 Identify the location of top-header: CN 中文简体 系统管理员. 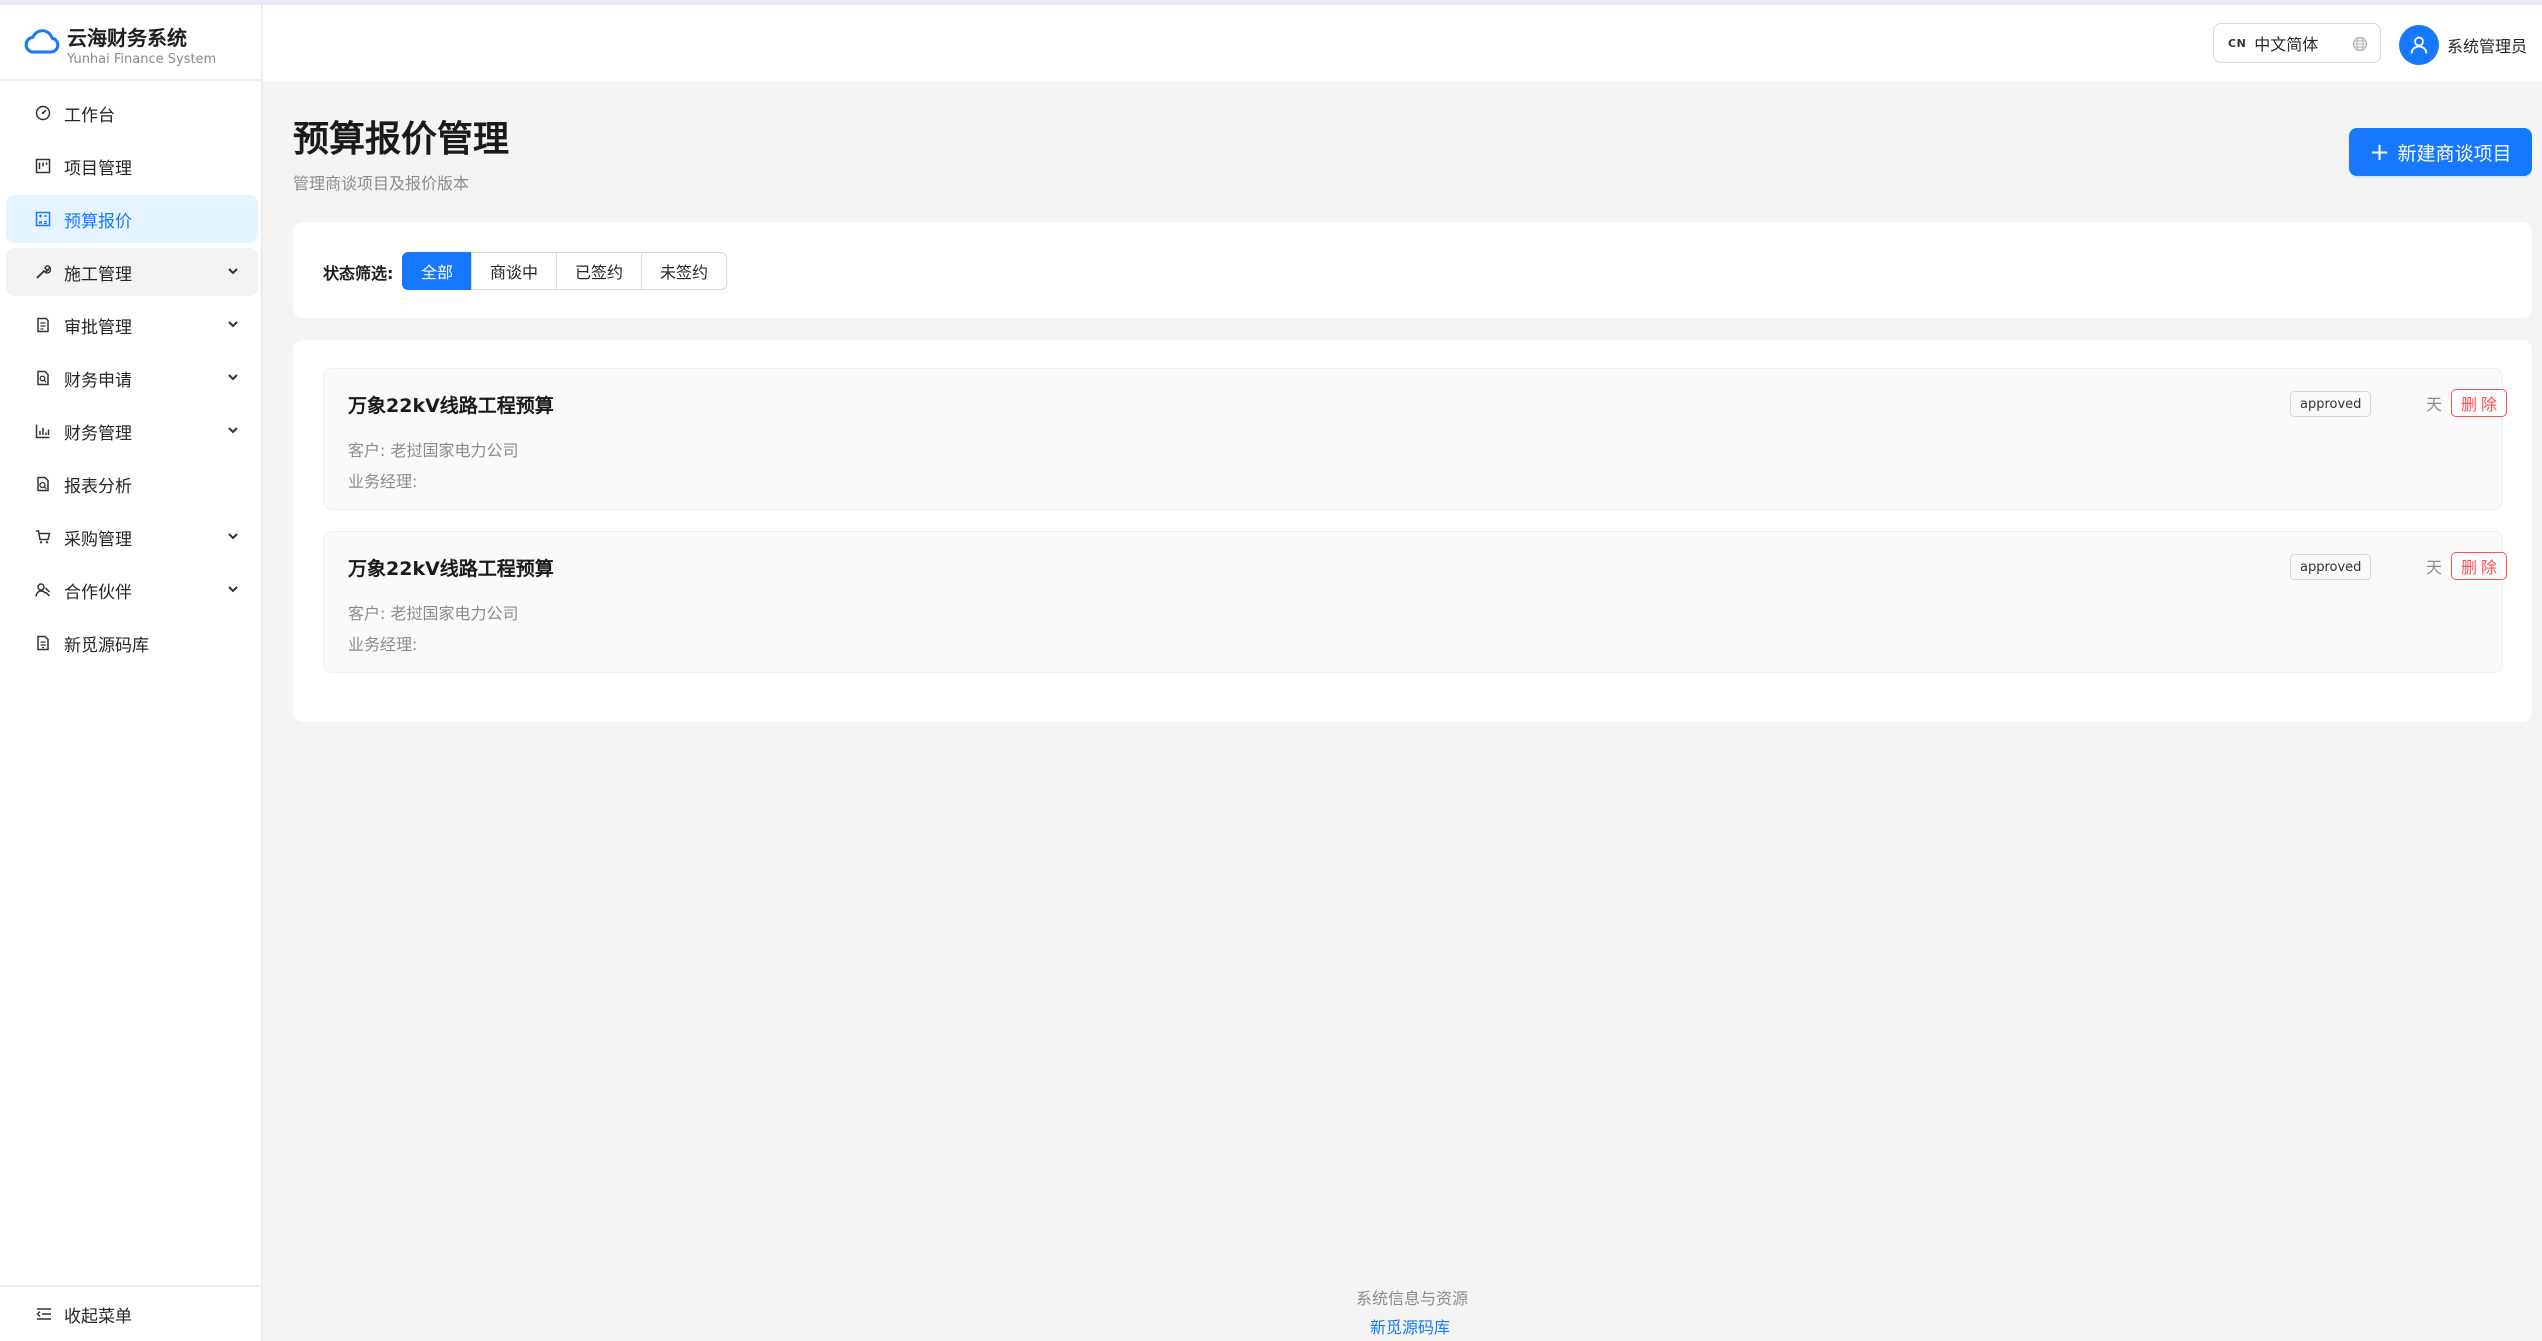
(1402, 44).